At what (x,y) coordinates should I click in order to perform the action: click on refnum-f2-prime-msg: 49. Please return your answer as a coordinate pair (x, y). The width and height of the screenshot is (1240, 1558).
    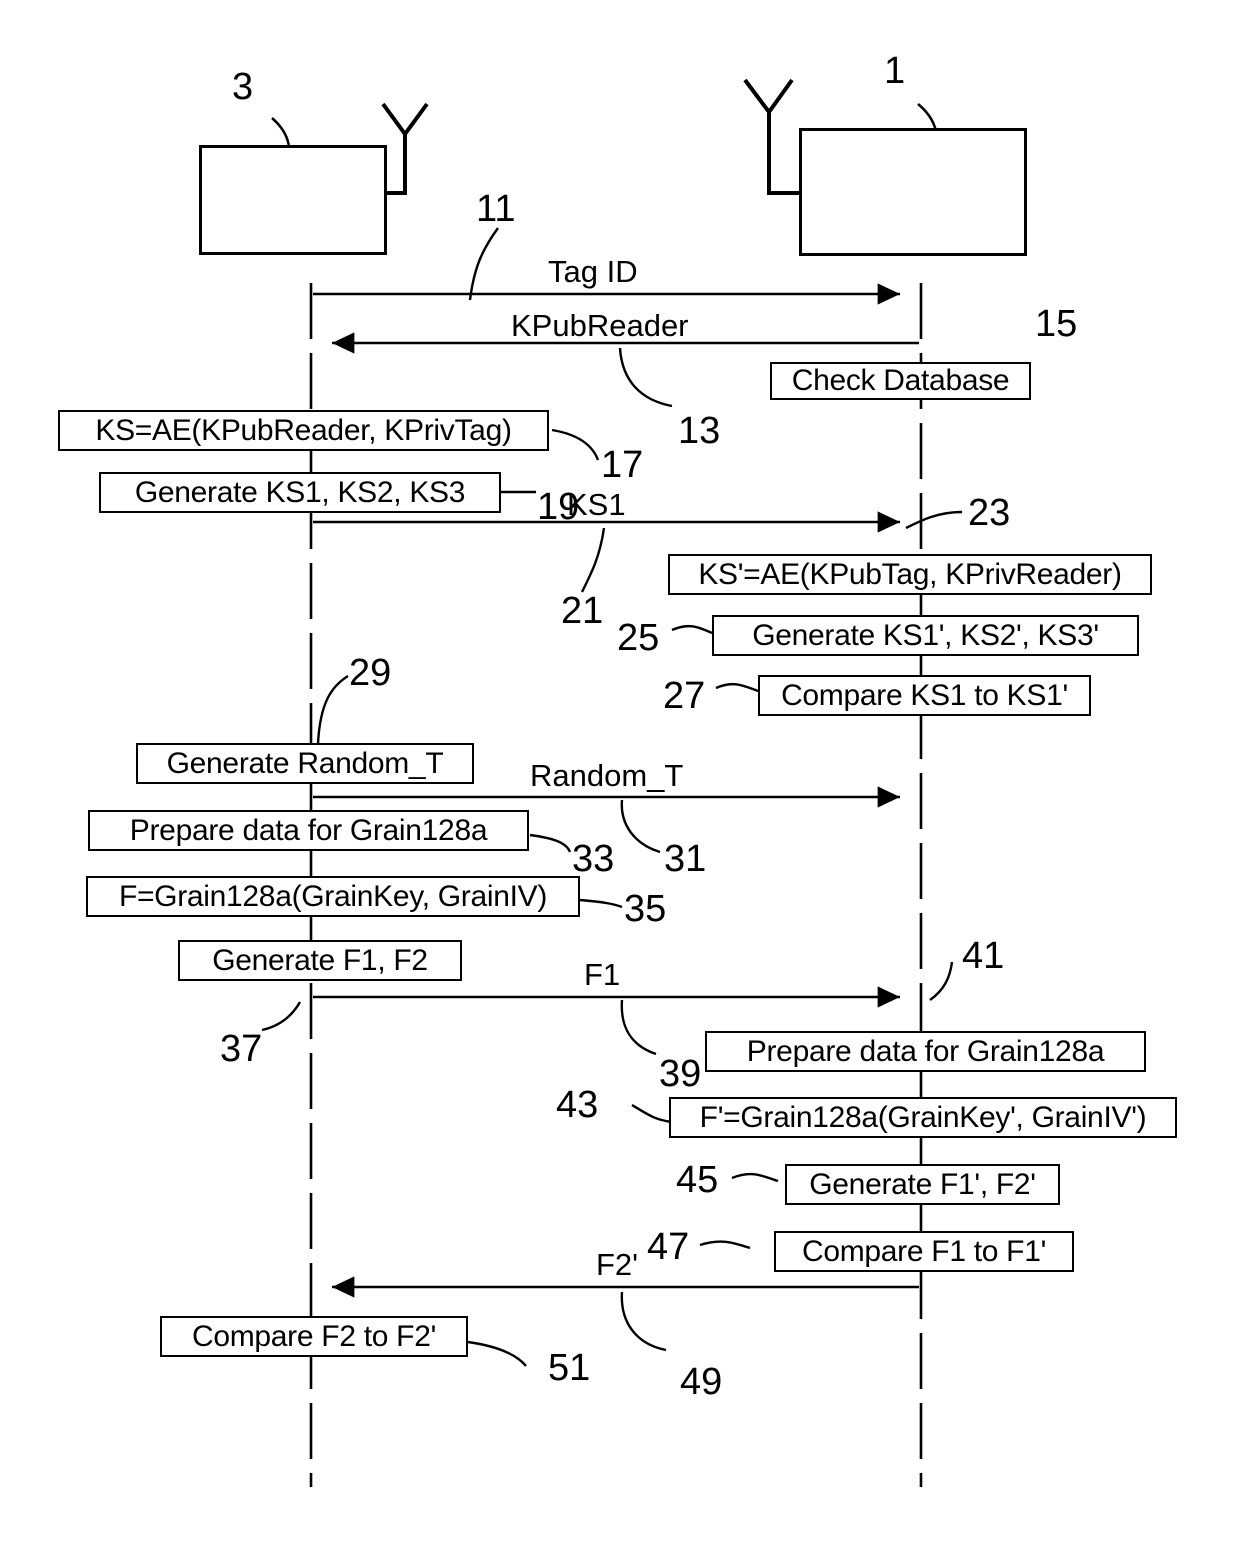
    Looking at the image, I should click on (701, 1382).